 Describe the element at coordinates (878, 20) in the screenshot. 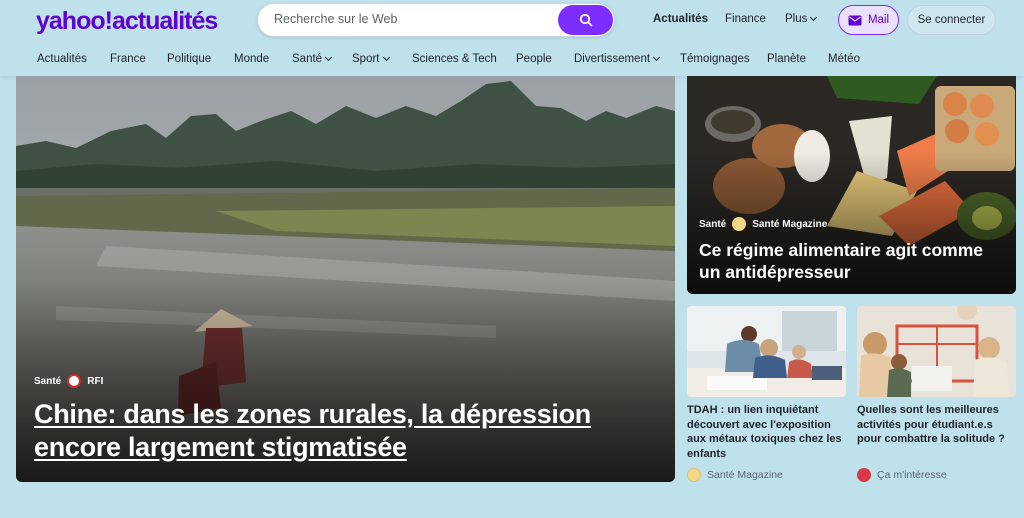

I see `mail-label: Mail` at that location.